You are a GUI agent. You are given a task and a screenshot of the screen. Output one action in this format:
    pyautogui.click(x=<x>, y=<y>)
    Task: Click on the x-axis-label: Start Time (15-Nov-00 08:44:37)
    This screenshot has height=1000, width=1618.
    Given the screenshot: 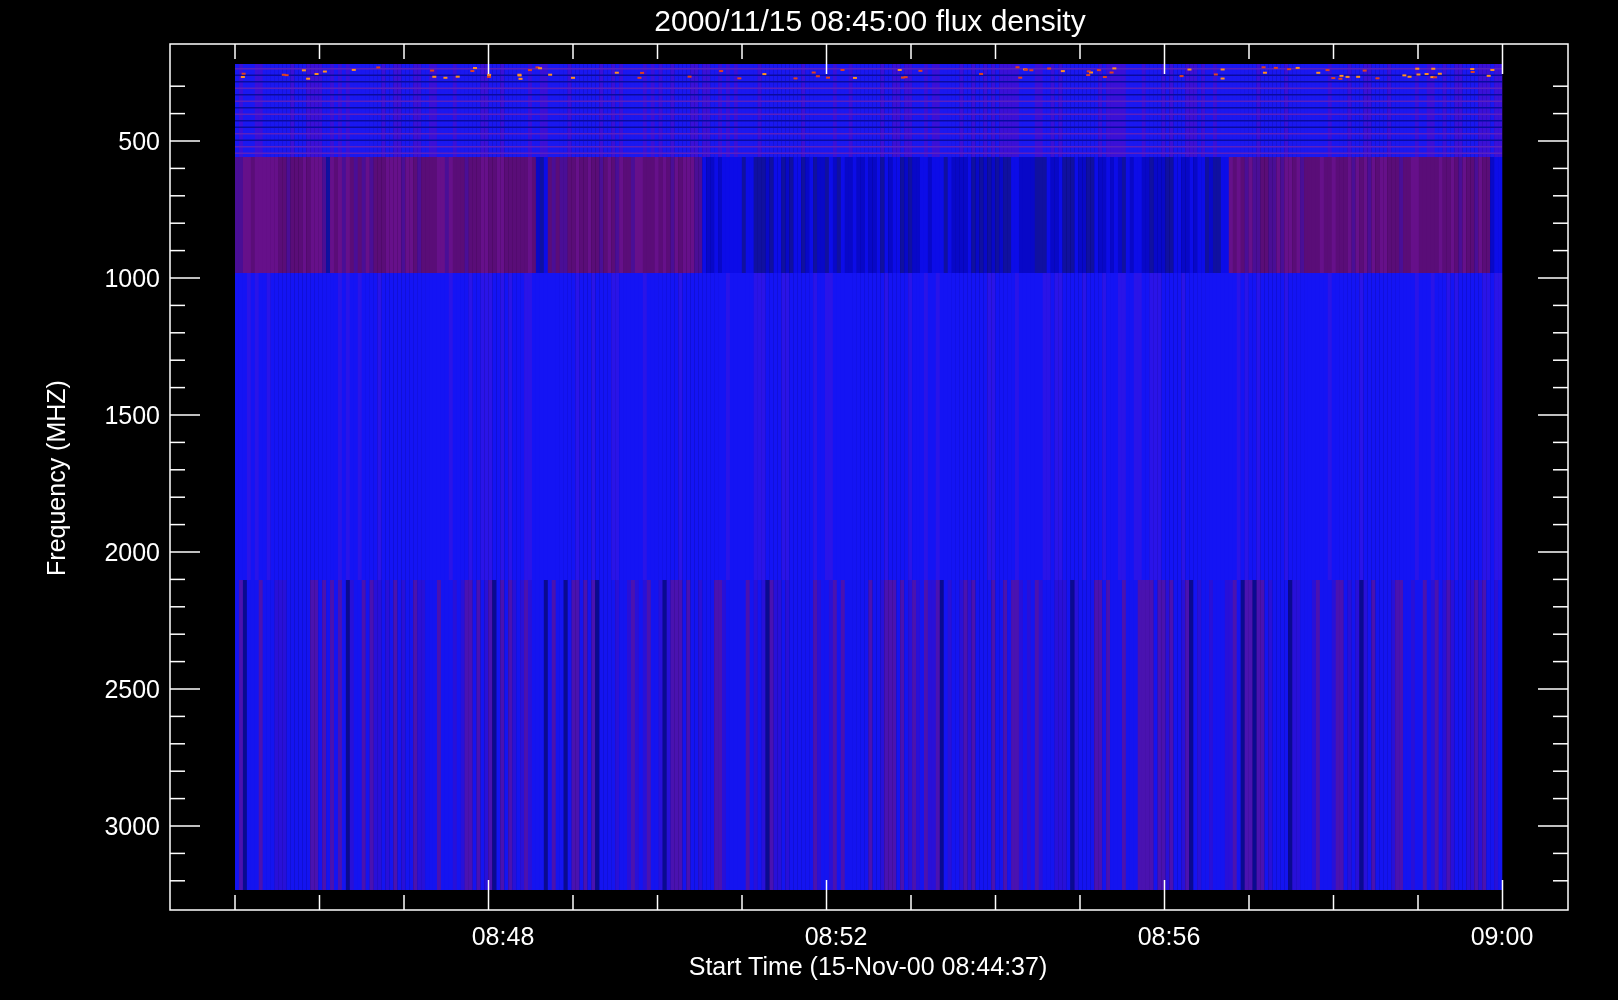 What is the action you would take?
    pyautogui.click(x=868, y=966)
    